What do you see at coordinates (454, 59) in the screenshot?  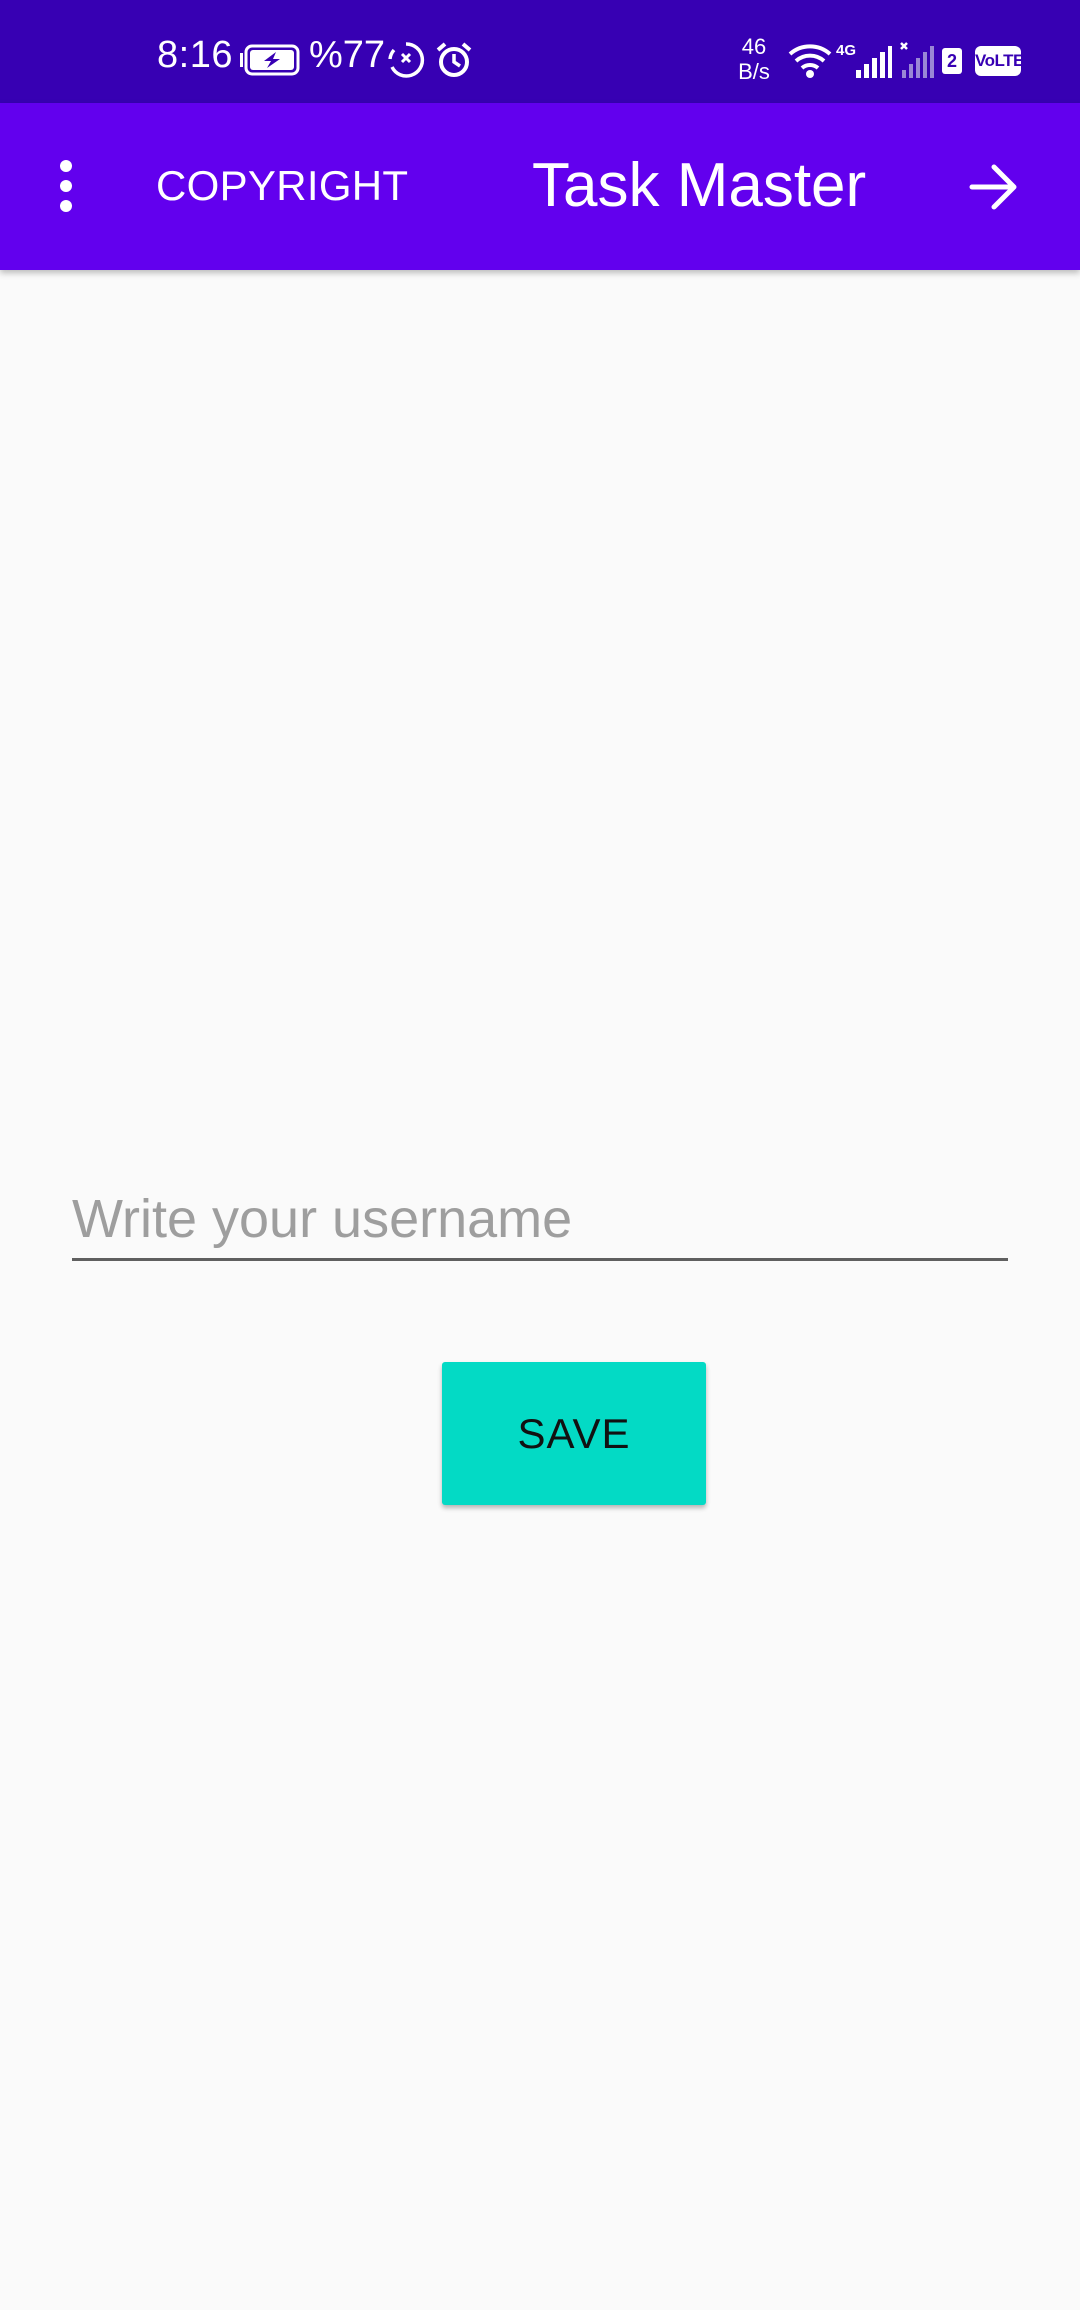 I see `alarm-icon` at bounding box center [454, 59].